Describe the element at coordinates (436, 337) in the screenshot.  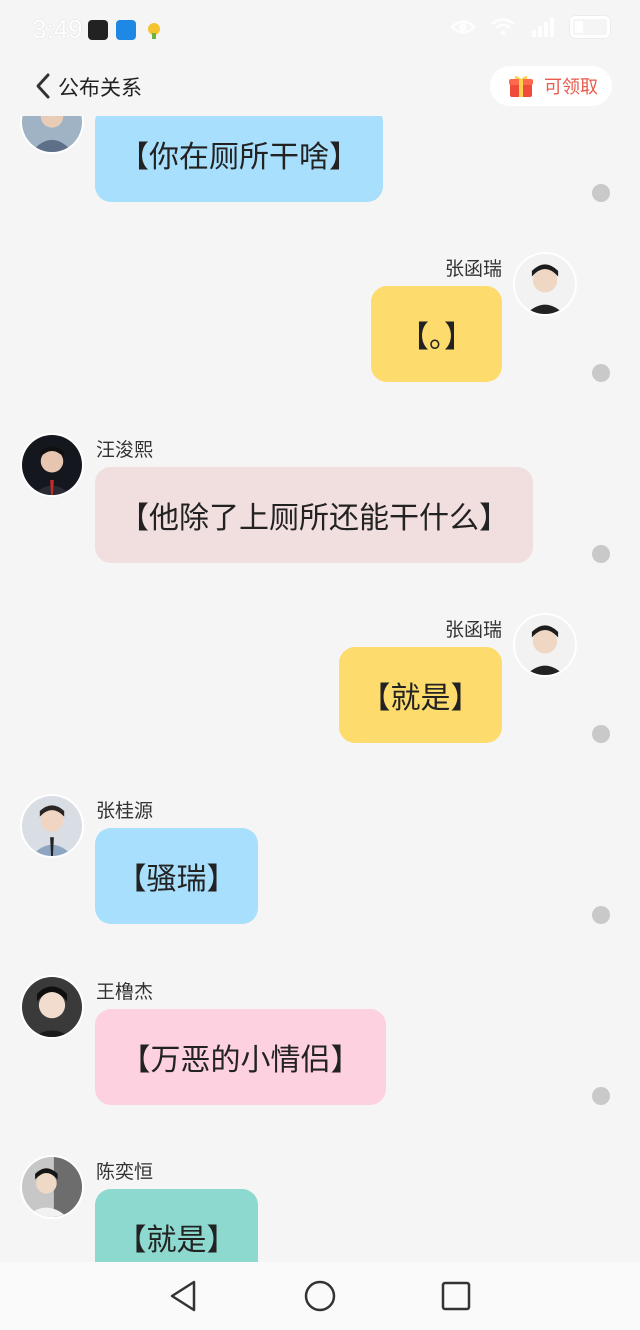
I see `message-text: 【。】` at that location.